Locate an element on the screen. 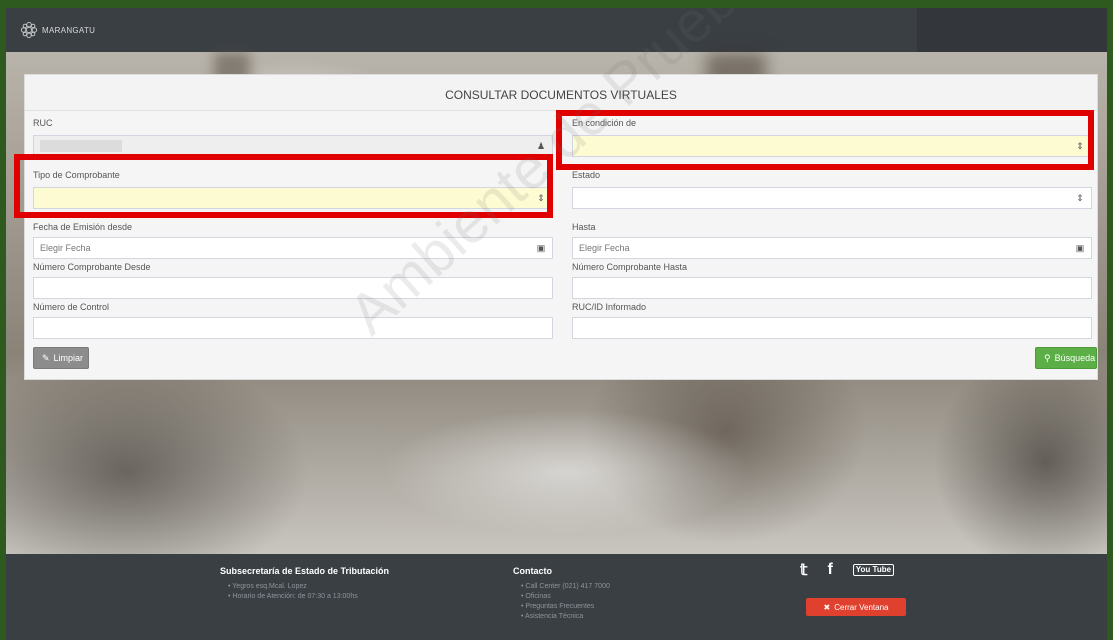 The width and height of the screenshot is (1113, 640). search-icon: ⚲ is located at coordinates (1047, 357).